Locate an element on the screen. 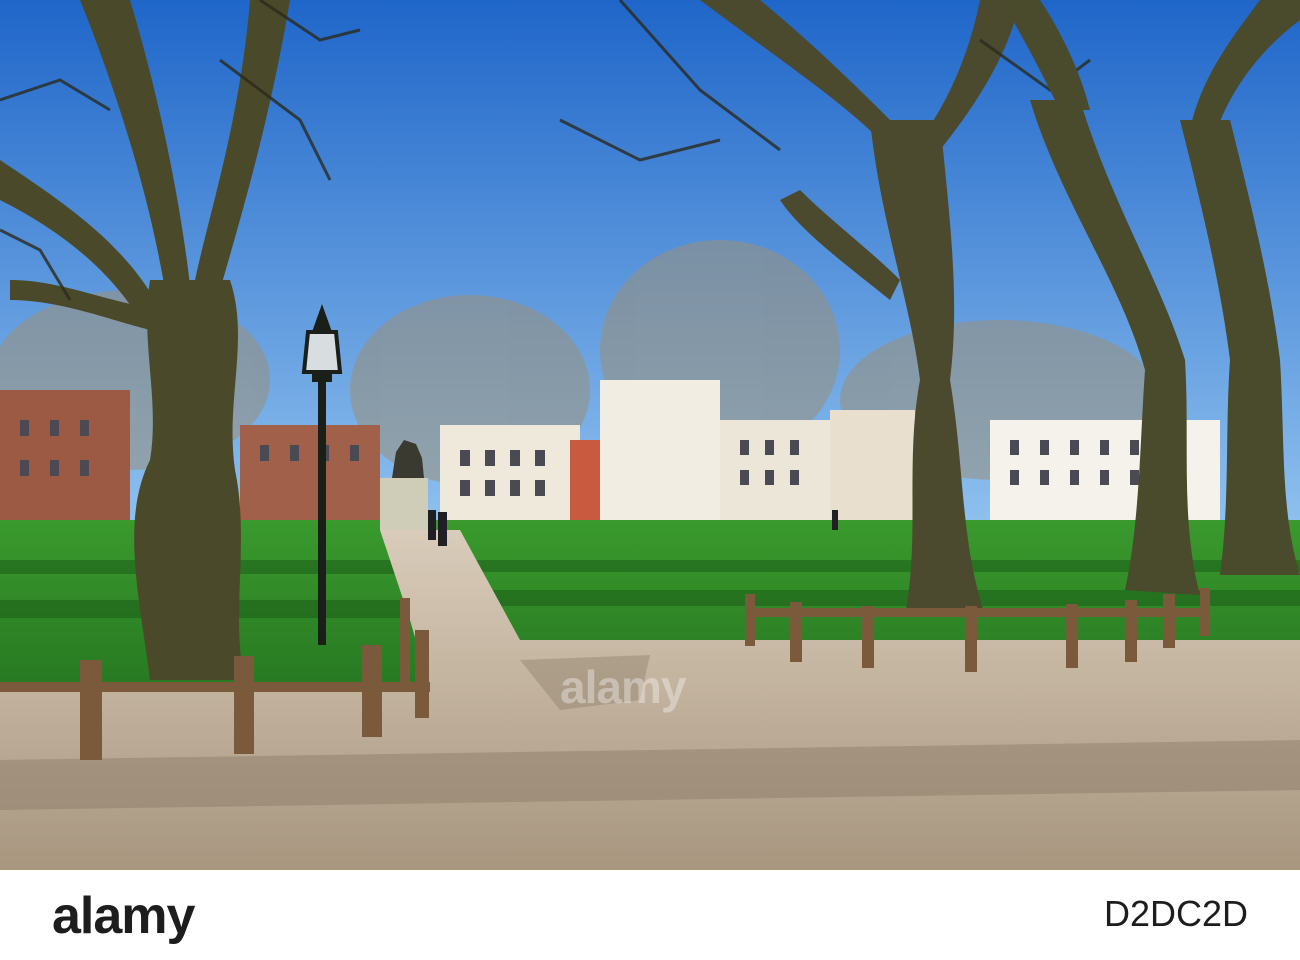  watermark-text: alamy is located at coordinates (623, 687).